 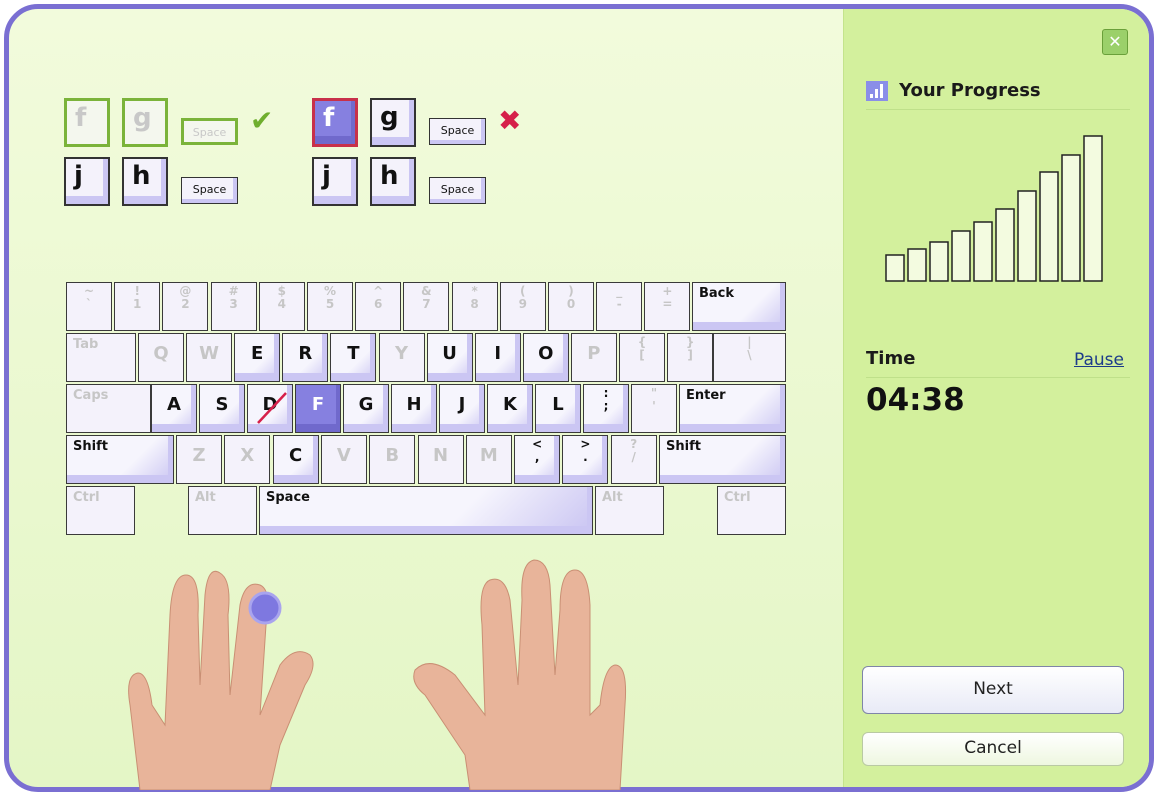 I want to click on key-label: _ -, so click(x=619, y=297).